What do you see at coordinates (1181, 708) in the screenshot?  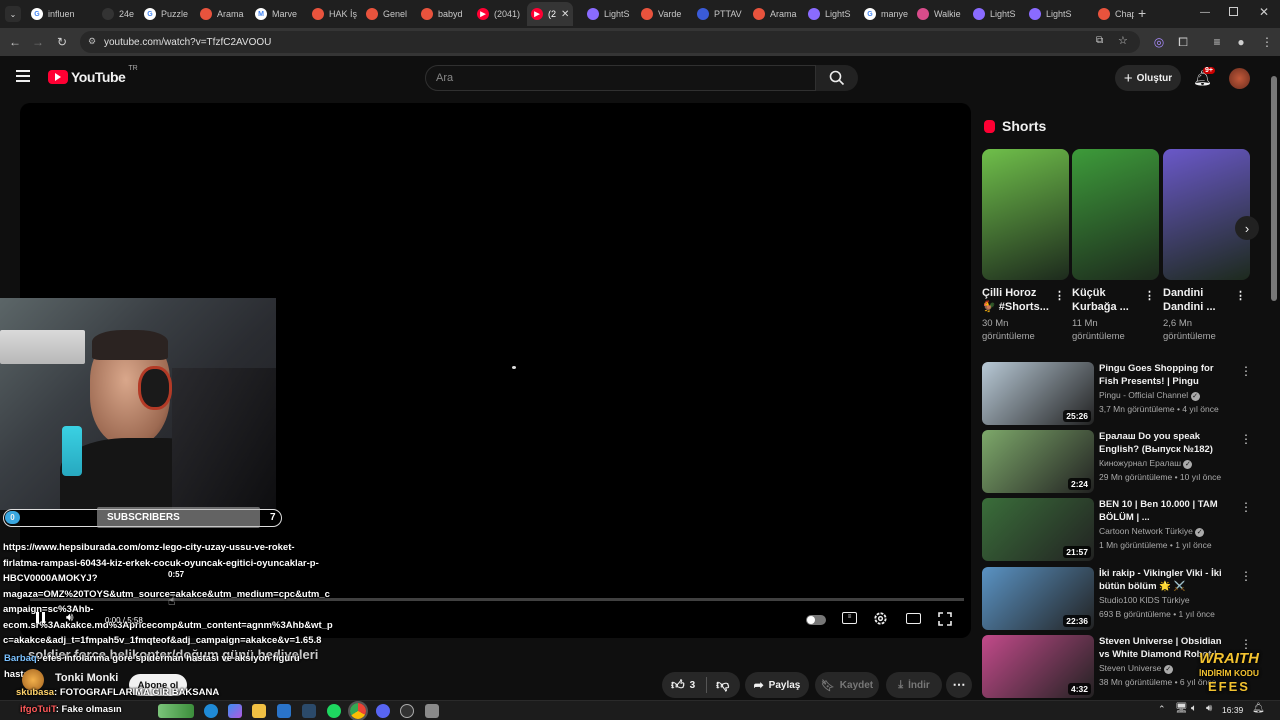 I see `network-icon: 🖥︎` at bounding box center [1181, 708].